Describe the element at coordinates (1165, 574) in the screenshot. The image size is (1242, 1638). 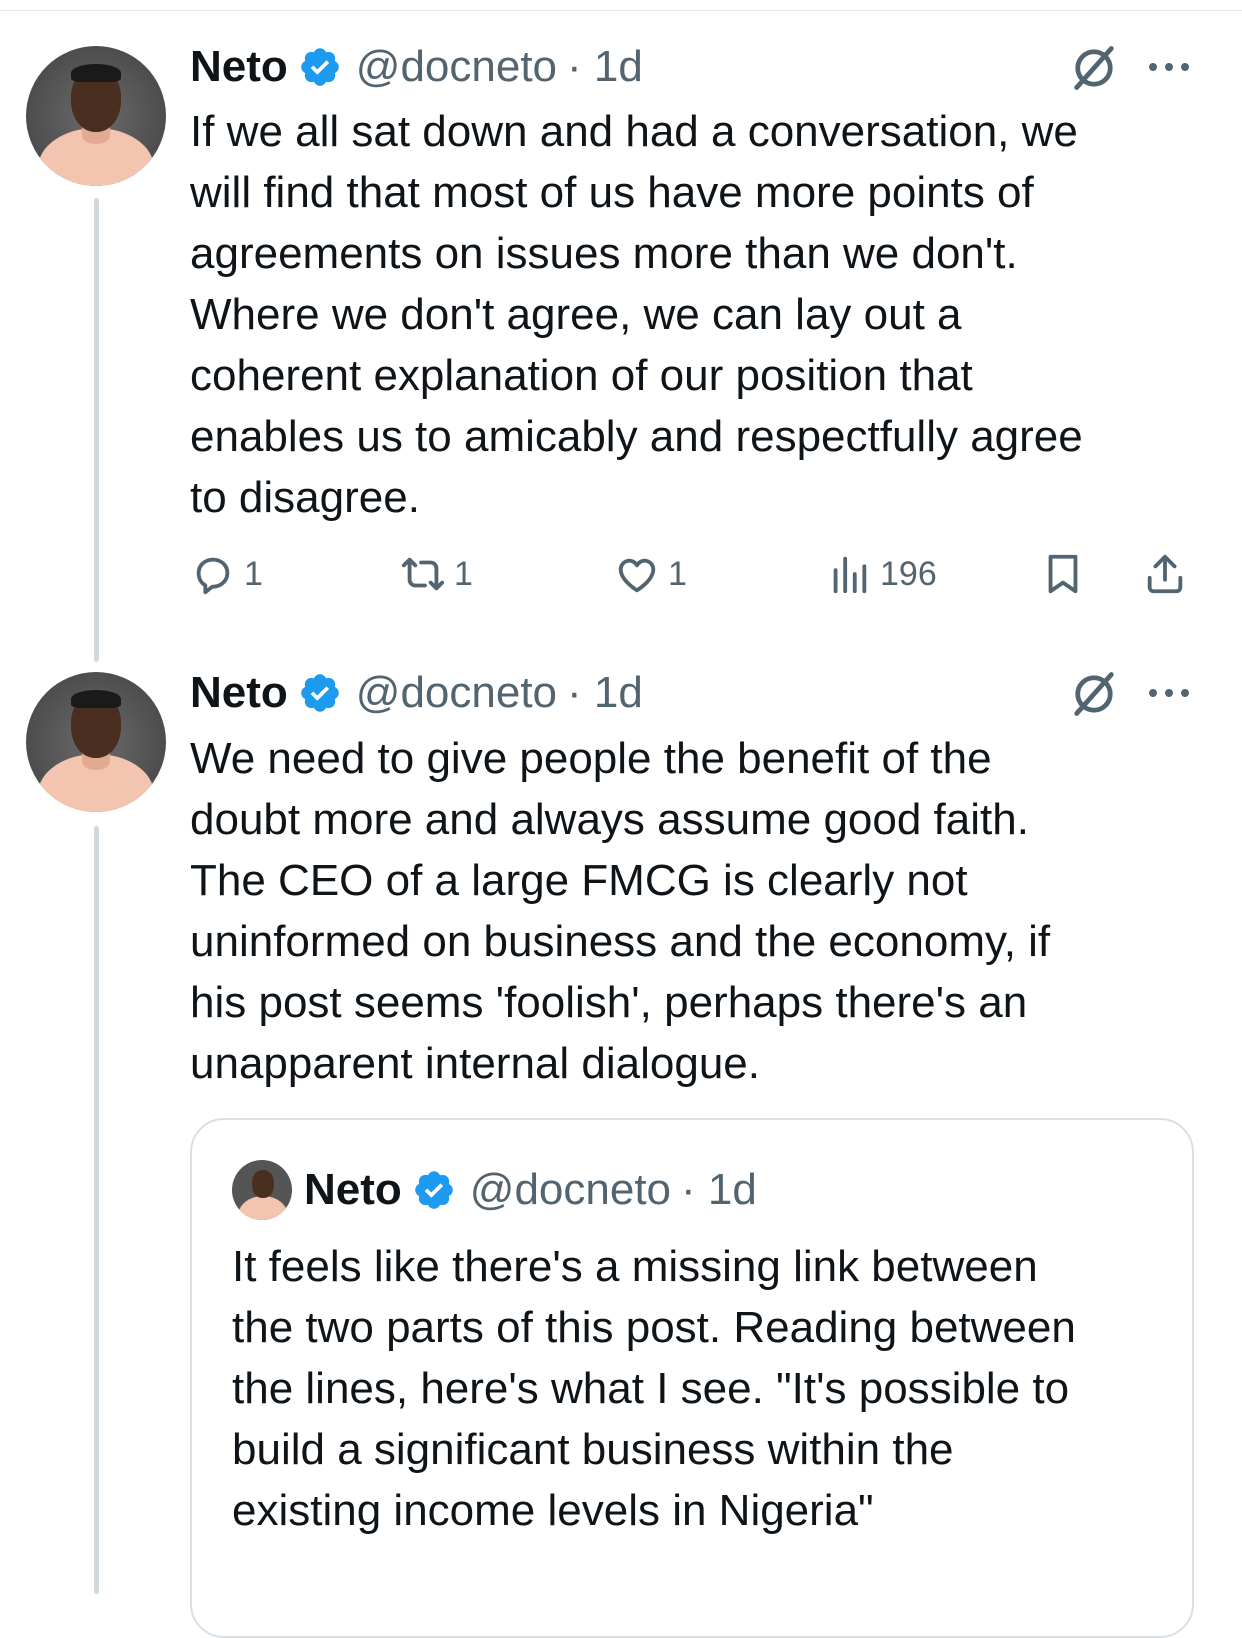
I see `share-icon` at that location.